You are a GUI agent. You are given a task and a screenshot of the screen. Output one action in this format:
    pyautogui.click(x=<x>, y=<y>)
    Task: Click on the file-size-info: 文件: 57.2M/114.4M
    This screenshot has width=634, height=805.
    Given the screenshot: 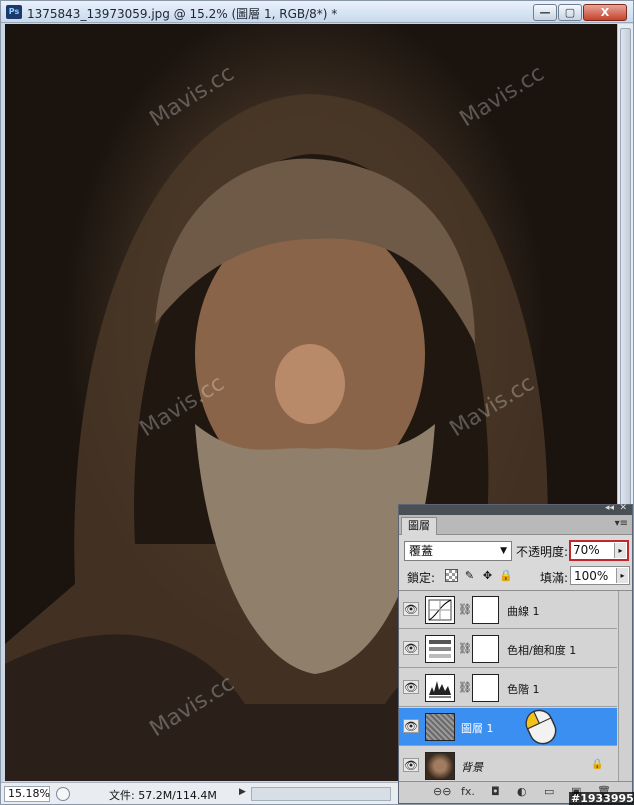 What is the action you would take?
    pyautogui.click(x=163, y=795)
    